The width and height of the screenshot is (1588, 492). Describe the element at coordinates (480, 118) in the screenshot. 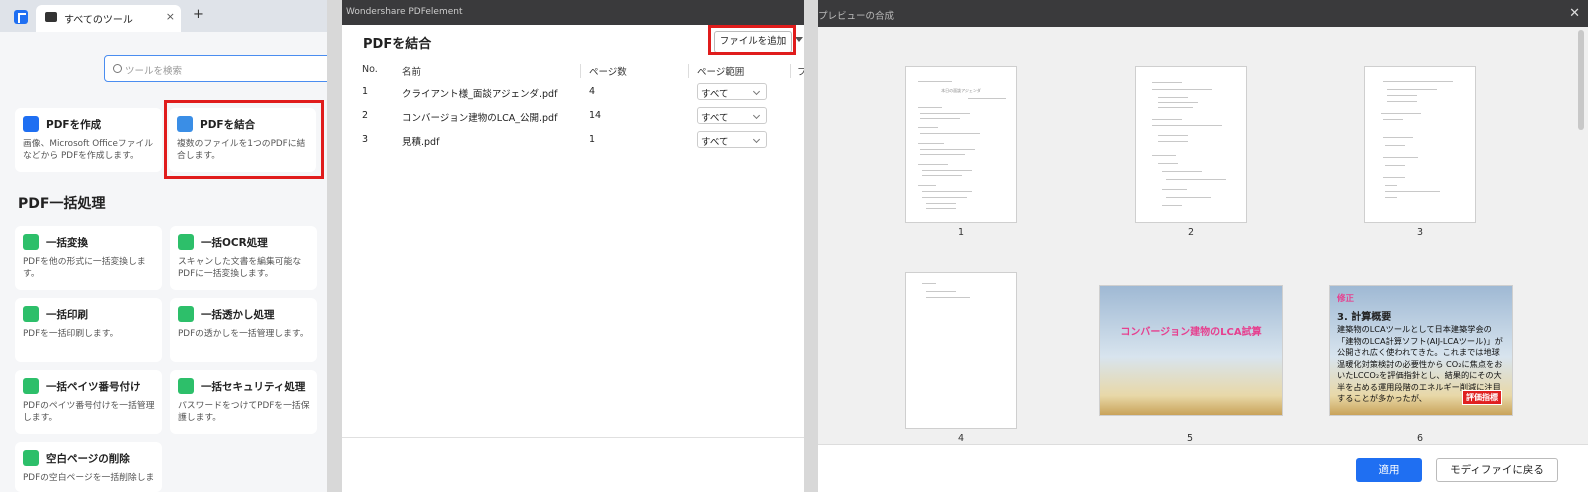

I see `row-name: コンバージョン建物のLCA_公開.pdf` at that location.